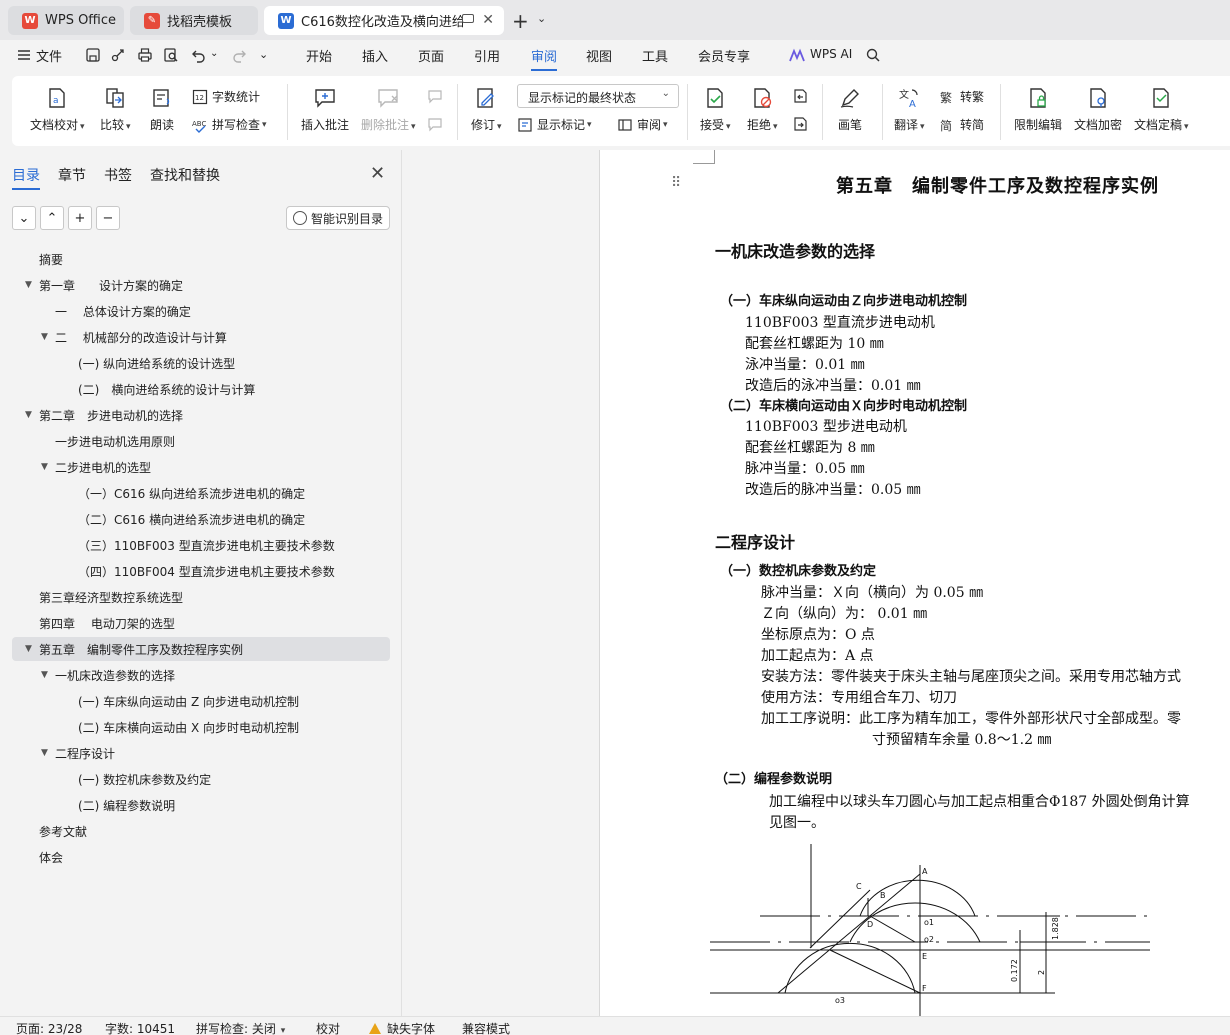  Describe the element at coordinates (24, 55) in the screenshot. I see `hamburger-menu-icon` at that location.